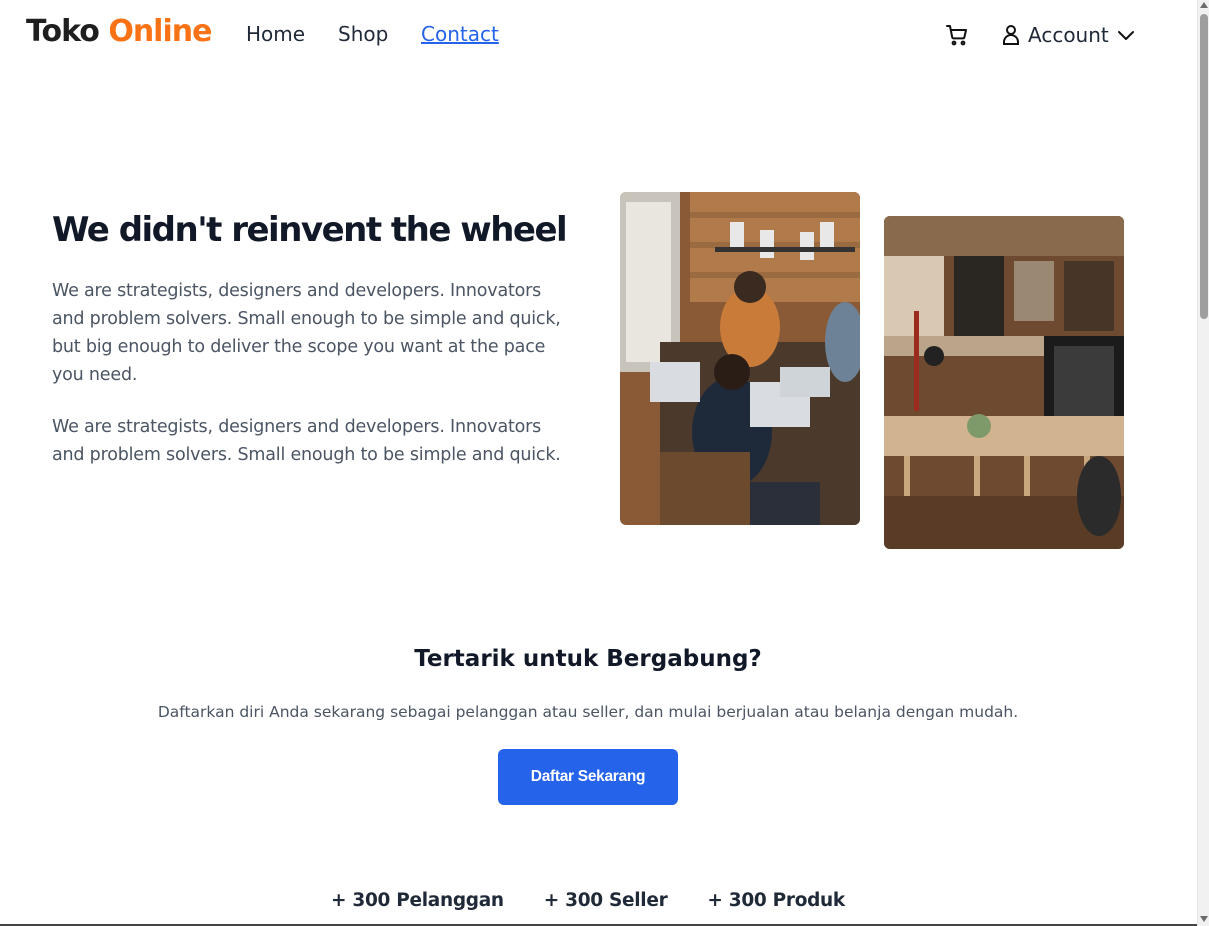  I want to click on account-label: Account, so click(1068, 35).